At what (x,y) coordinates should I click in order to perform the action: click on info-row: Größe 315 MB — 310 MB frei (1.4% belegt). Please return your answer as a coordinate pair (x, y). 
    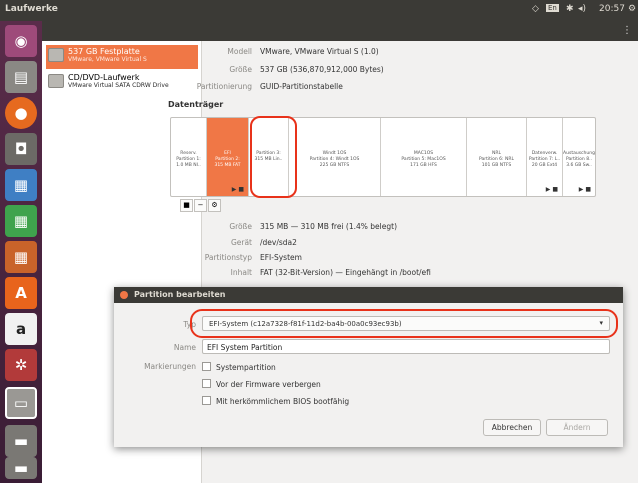
    Looking at the image, I should click on (374, 228).